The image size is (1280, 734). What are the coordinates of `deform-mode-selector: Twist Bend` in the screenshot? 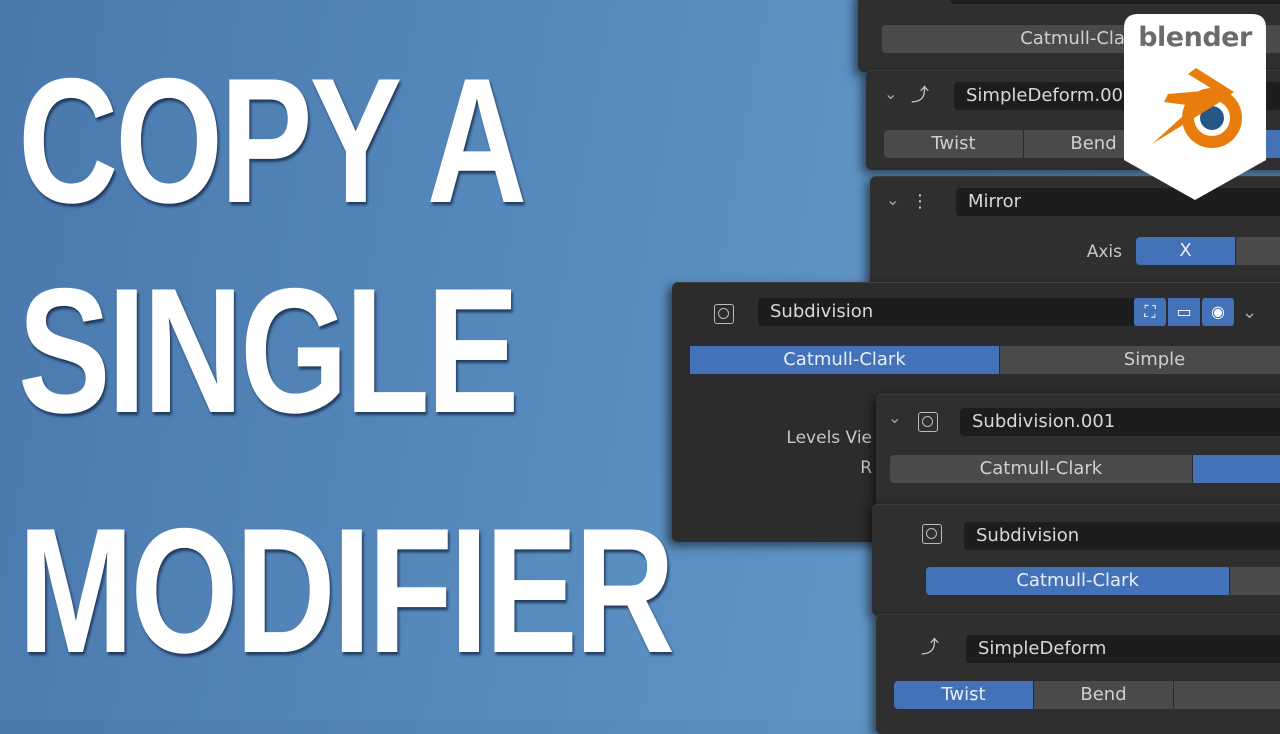 It's located at (1087, 695).